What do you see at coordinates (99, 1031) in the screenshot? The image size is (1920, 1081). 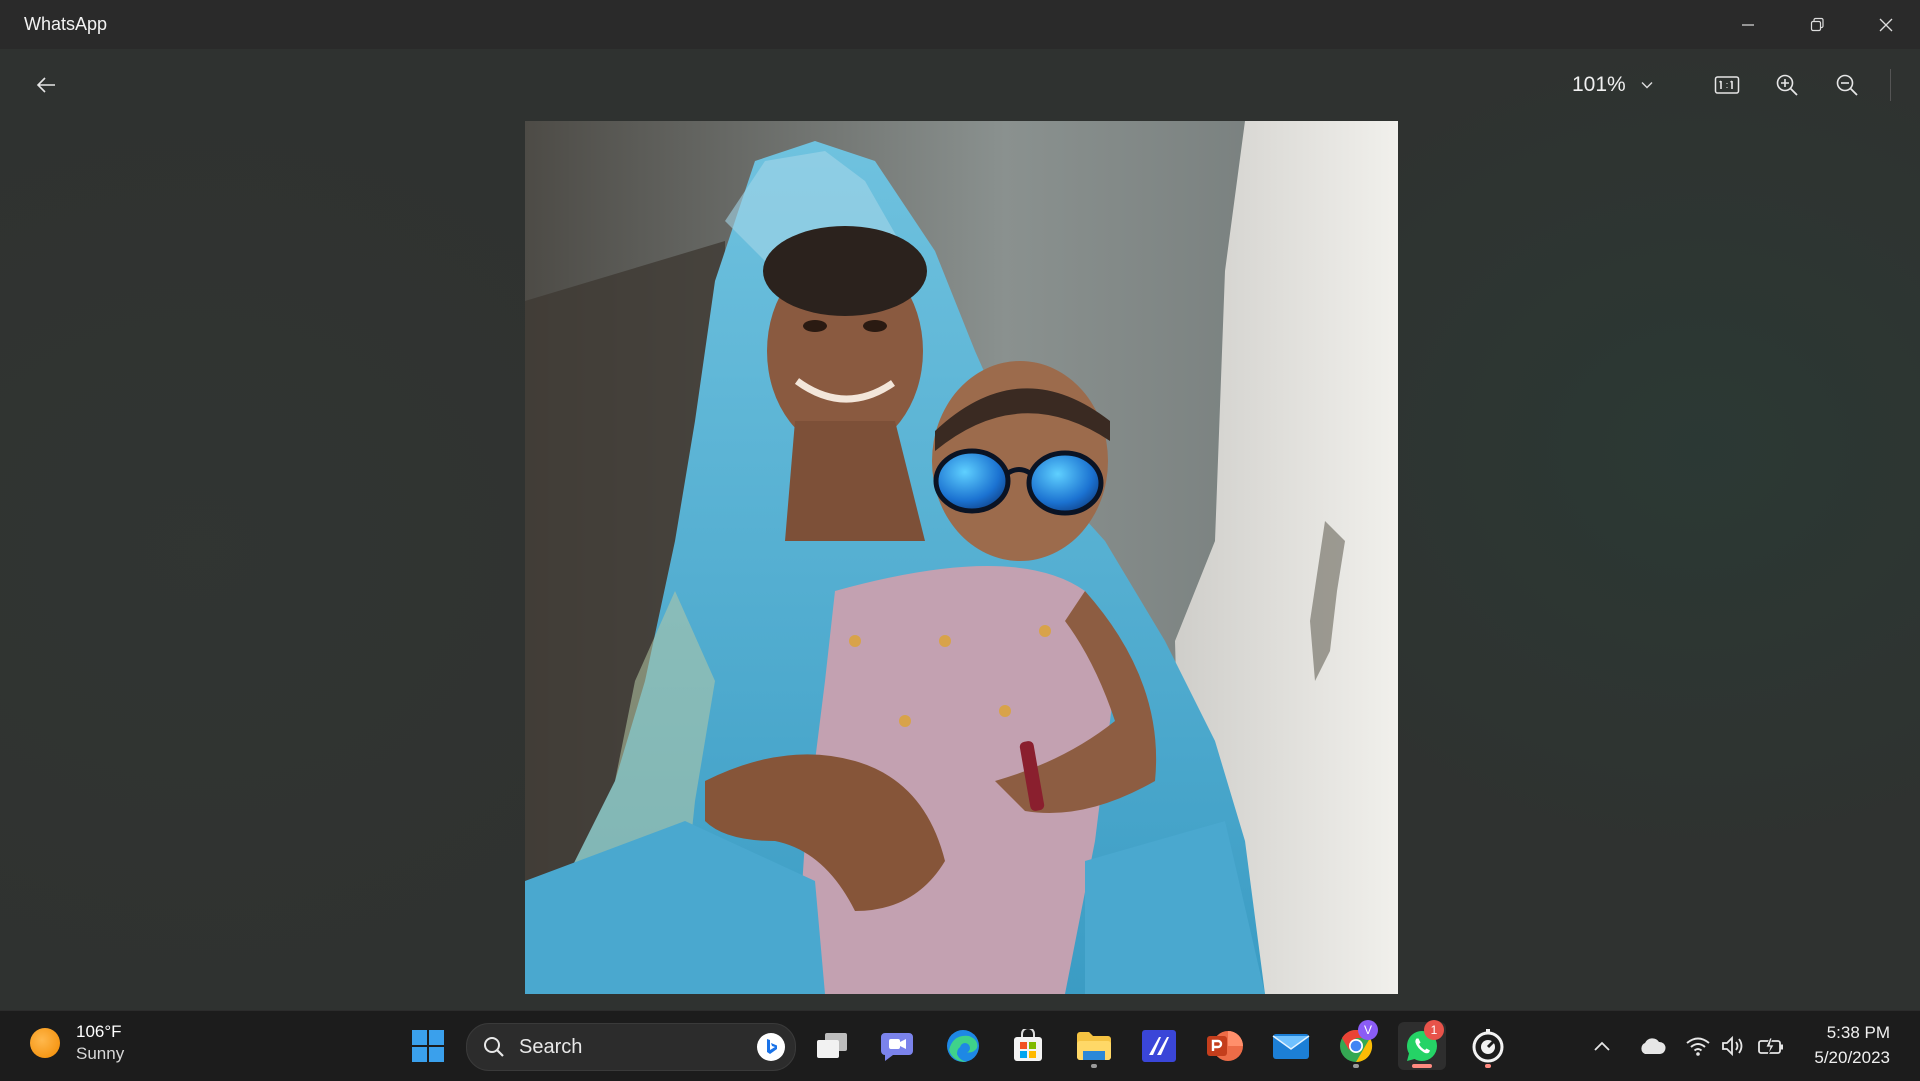 I see `weather-temperature: 106°F` at bounding box center [99, 1031].